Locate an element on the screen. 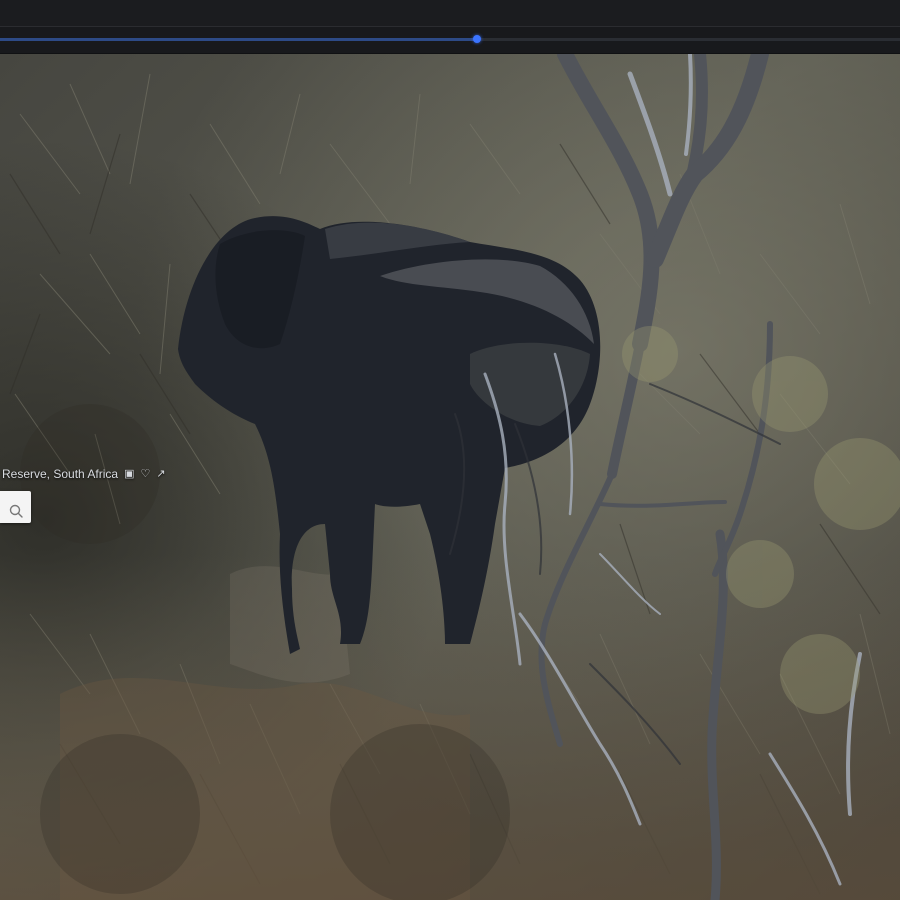  search-button is located at coordinates (15, 507).